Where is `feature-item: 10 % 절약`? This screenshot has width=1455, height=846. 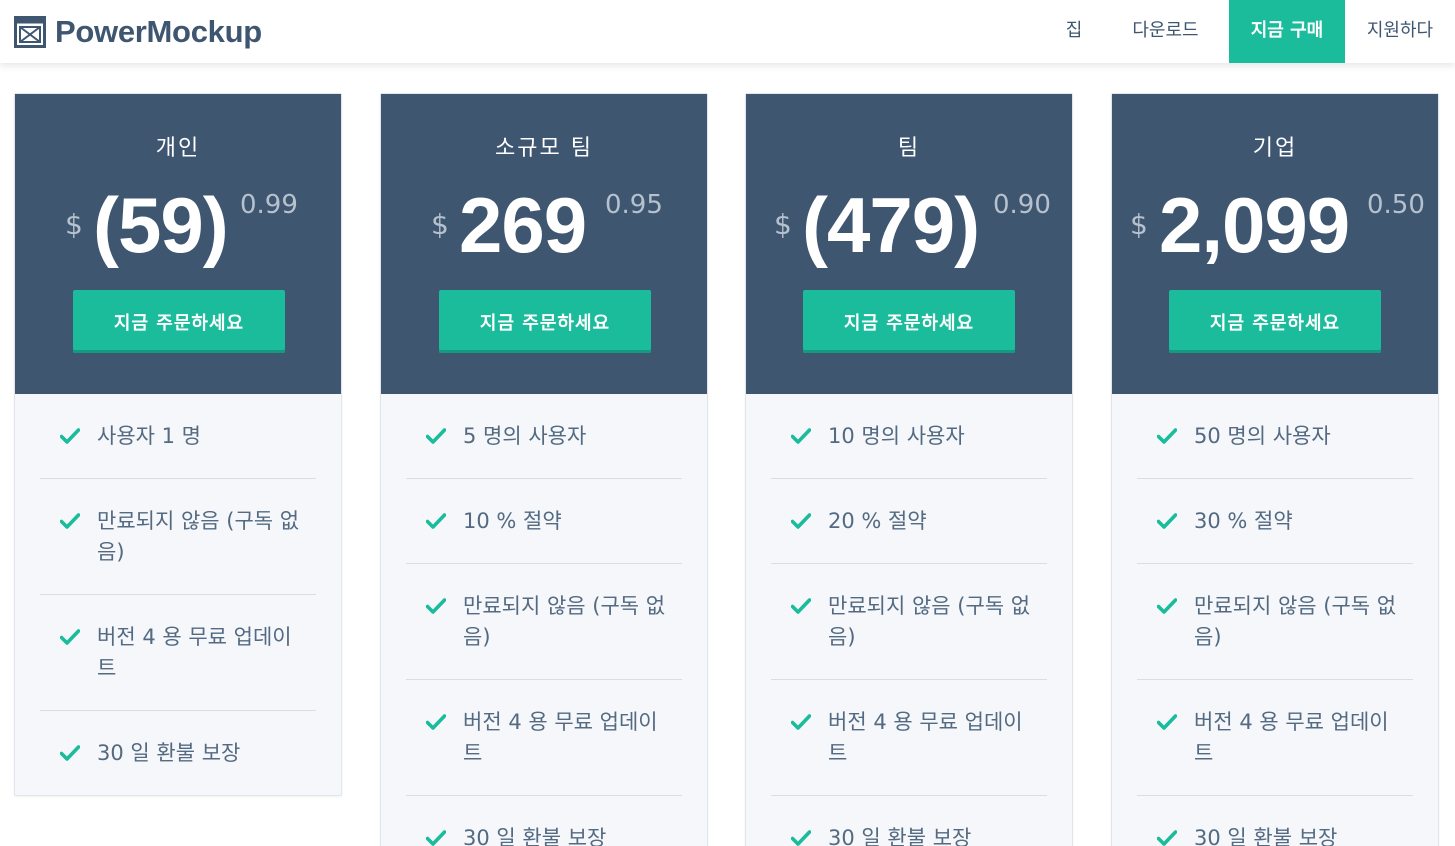
feature-item: 10 % 절약 is located at coordinates (544, 521).